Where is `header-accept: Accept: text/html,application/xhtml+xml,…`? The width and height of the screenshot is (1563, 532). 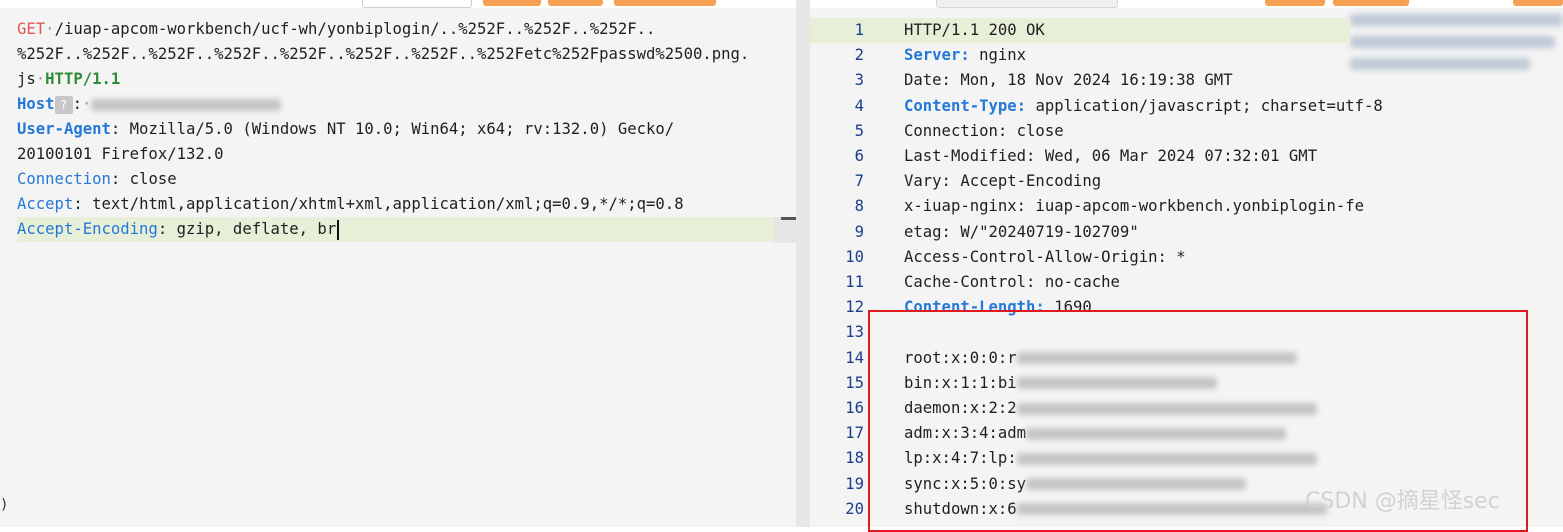 header-accept: Accept: text/html,application/xhtml+xml,… is located at coordinates (350, 204).